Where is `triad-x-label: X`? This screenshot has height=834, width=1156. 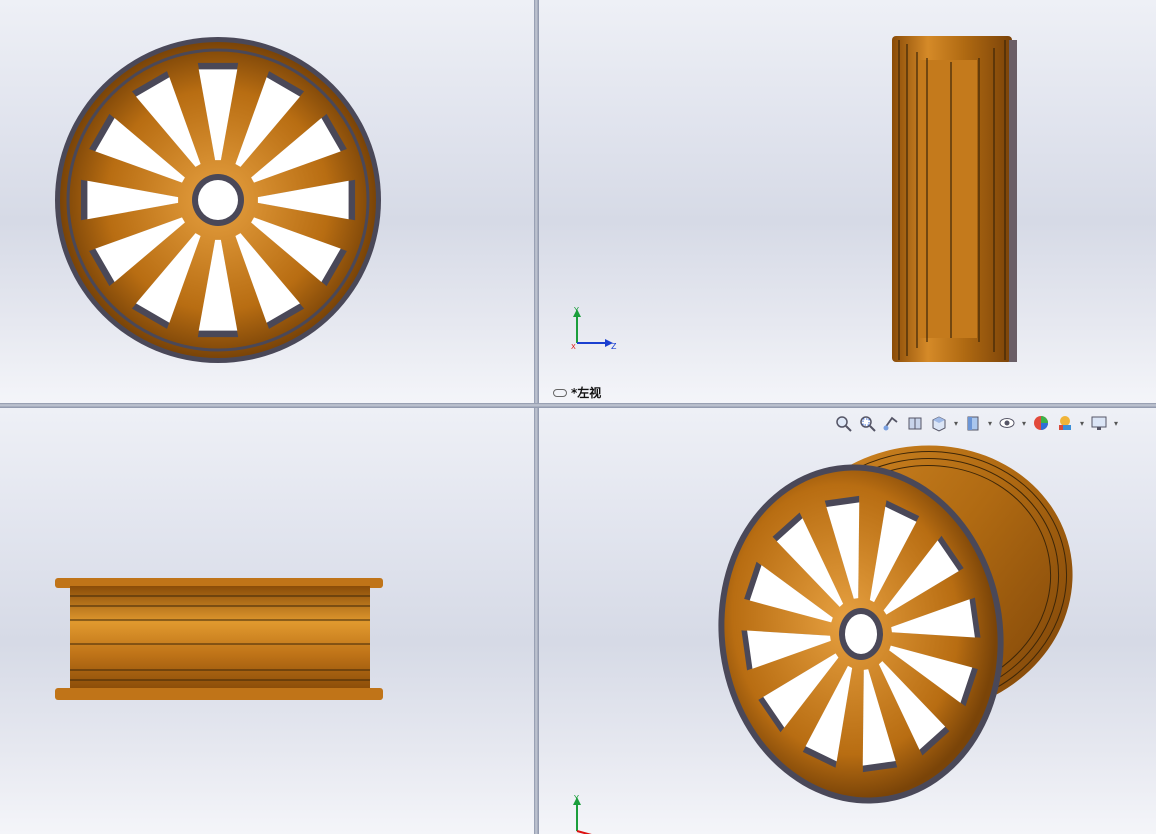 triad-x-label: X is located at coordinates (573, 346).